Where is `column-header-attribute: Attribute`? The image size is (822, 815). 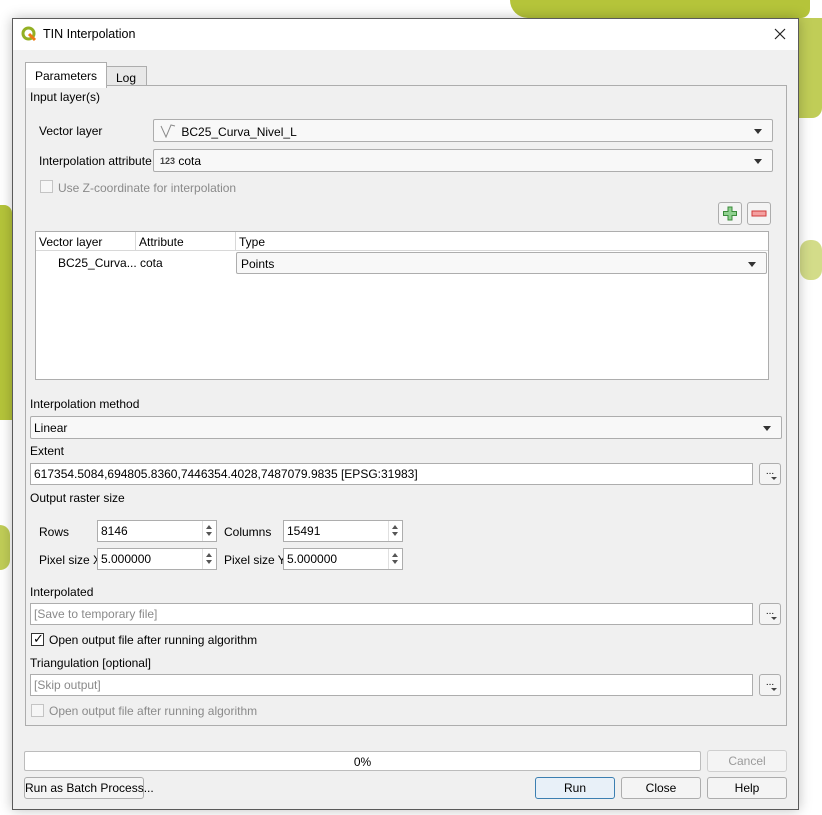 column-header-attribute: Attribute is located at coordinates (186, 241).